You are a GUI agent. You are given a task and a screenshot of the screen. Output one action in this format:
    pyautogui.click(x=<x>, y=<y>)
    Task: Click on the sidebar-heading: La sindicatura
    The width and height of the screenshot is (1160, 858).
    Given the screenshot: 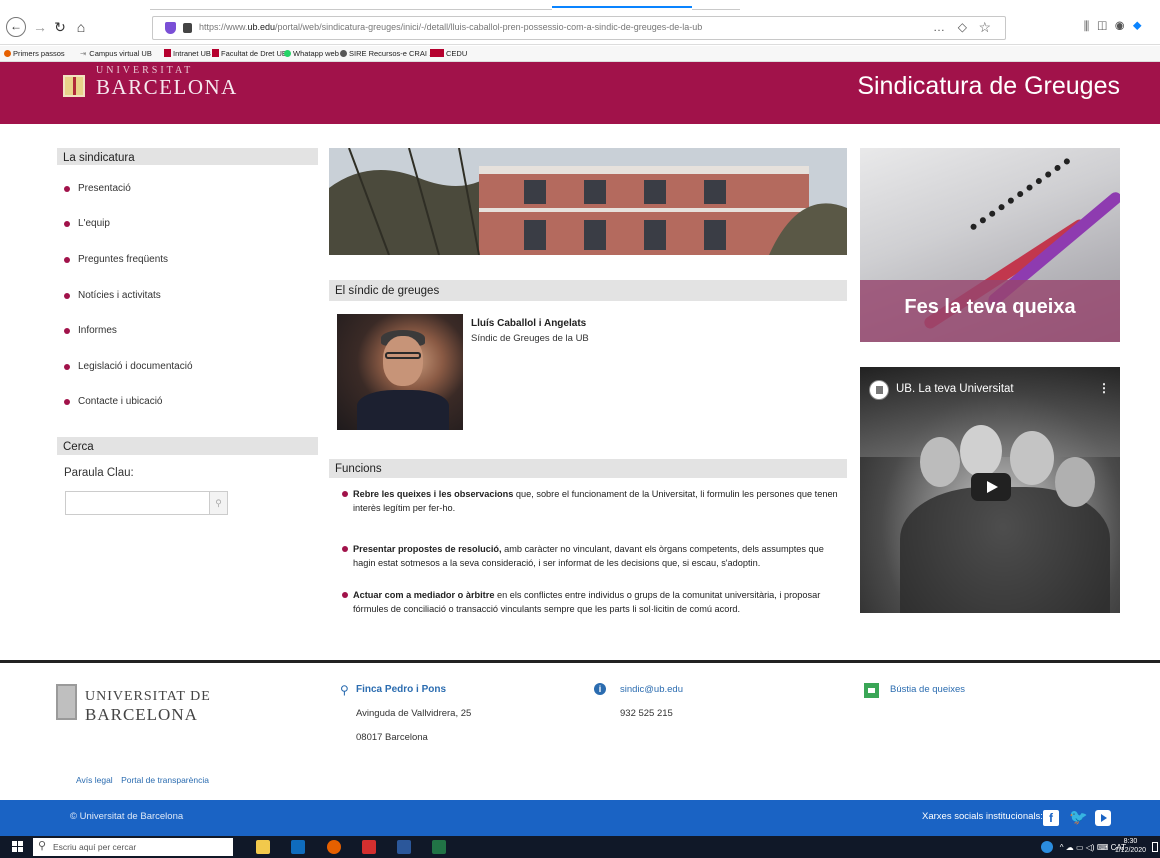 What is the action you would take?
    pyautogui.click(x=187, y=157)
    